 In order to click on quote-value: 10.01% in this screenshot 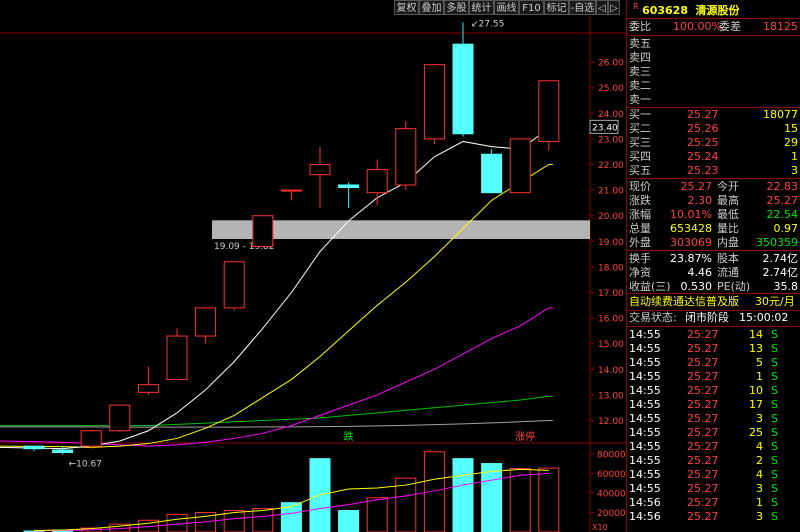, I will do `click(691, 214)`.